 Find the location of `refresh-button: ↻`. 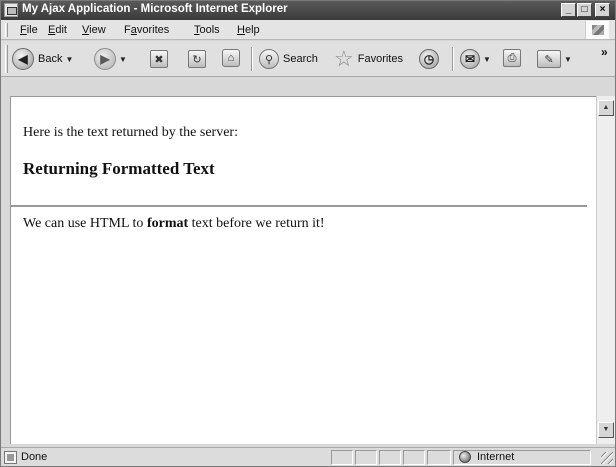

refresh-button: ↻ is located at coordinates (197, 59).